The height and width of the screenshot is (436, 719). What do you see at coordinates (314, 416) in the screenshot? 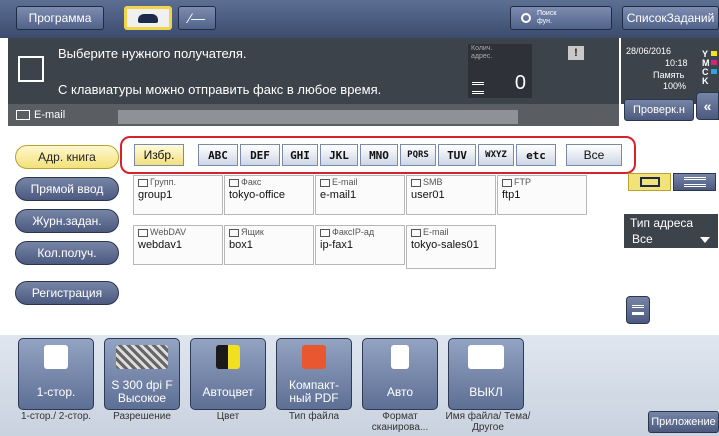
I see `file-type-caption: Тип файла` at bounding box center [314, 416].